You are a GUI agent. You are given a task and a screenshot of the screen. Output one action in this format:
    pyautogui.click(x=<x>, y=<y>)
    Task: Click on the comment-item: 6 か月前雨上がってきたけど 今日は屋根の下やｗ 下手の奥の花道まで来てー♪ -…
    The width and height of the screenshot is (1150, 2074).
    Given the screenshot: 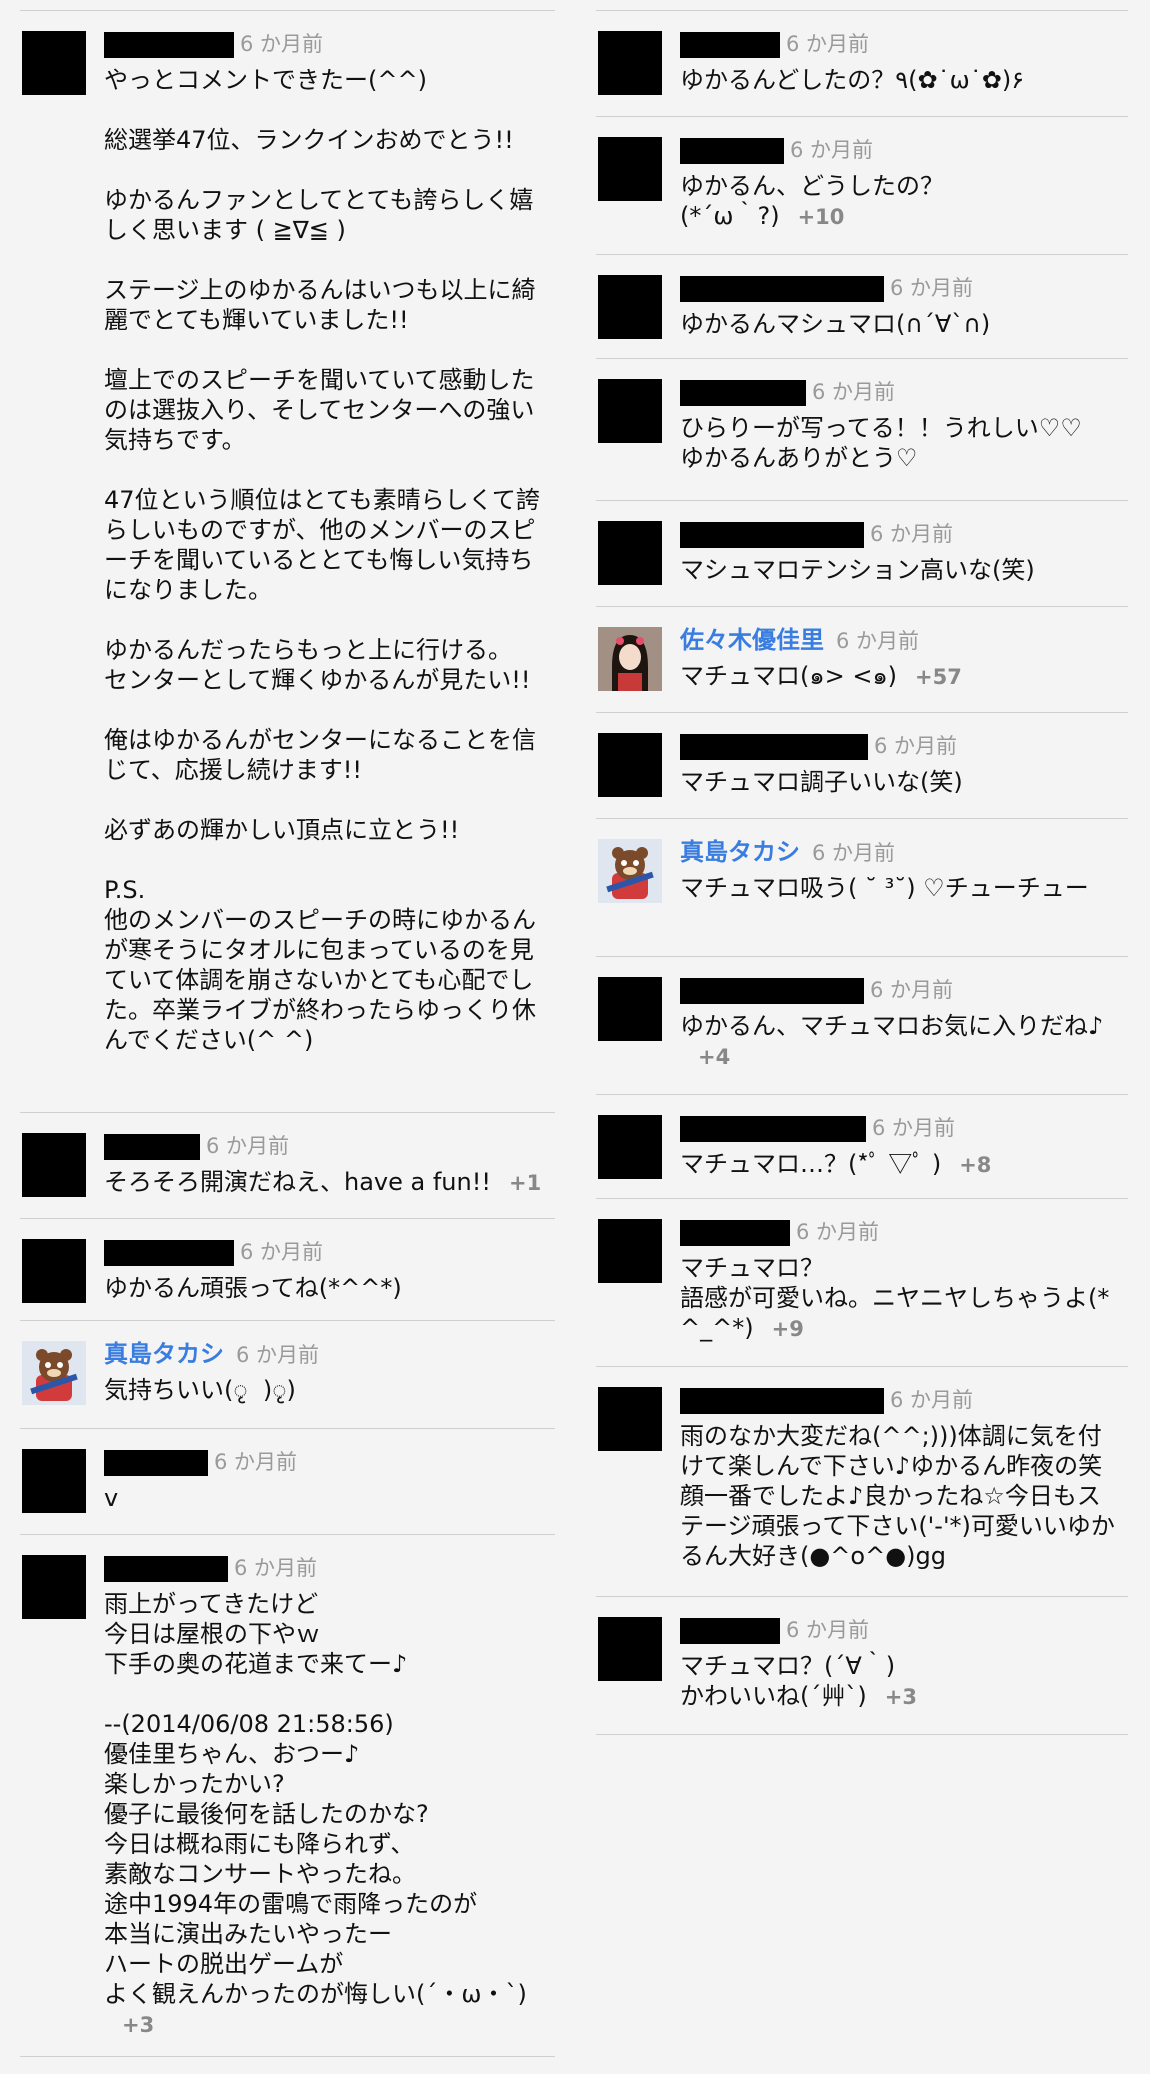 What is the action you would take?
    pyautogui.click(x=287, y=1795)
    